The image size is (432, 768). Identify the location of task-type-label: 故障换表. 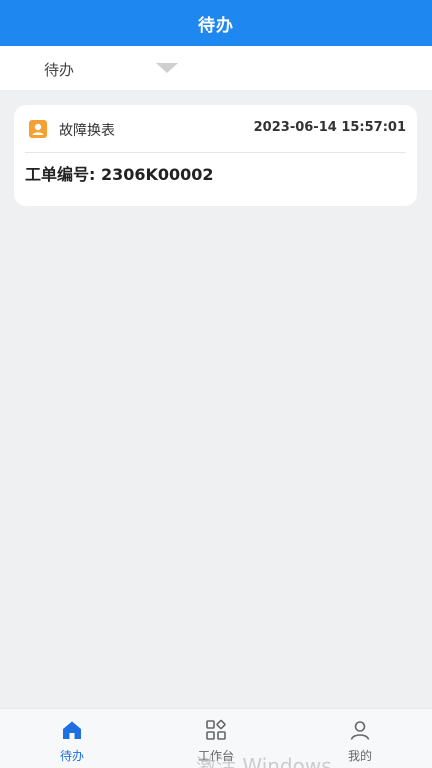
(87, 131).